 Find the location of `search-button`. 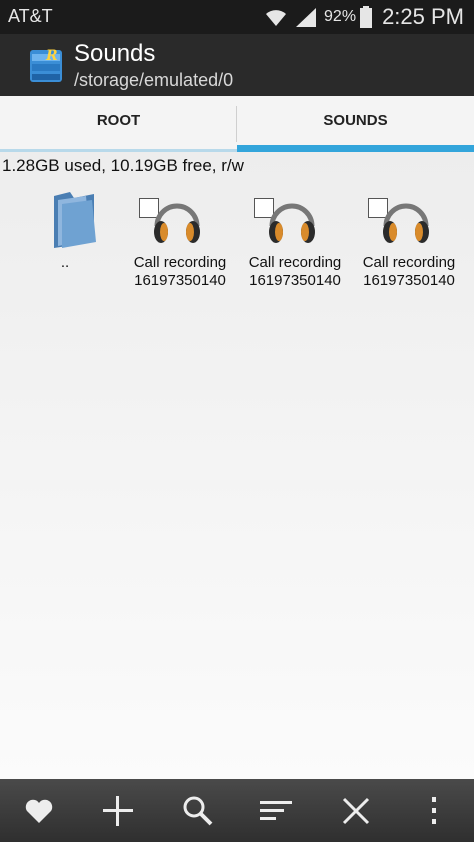

search-button is located at coordinates (198, 811).